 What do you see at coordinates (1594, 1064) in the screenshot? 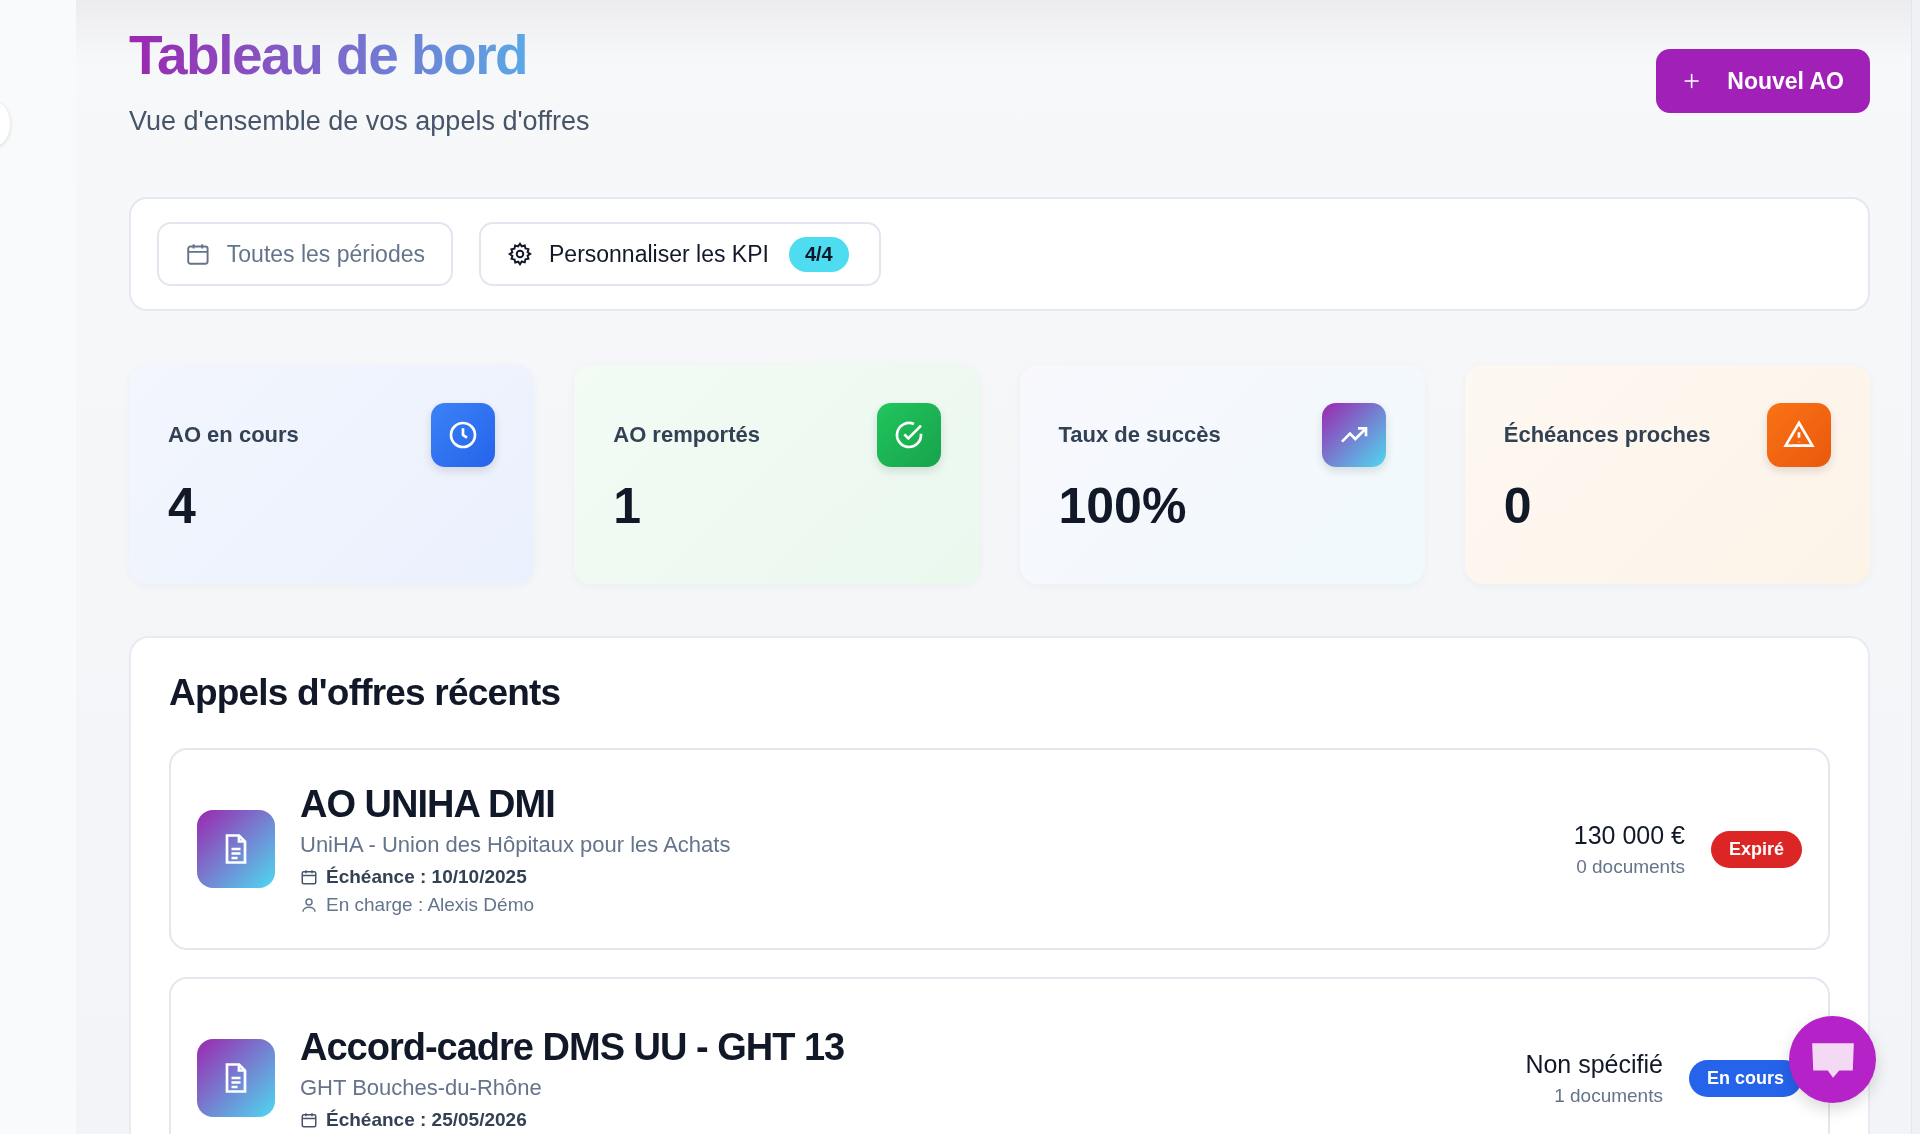
I see `tender-amount: Non spécifié` at bounding box center [1594, 1064].